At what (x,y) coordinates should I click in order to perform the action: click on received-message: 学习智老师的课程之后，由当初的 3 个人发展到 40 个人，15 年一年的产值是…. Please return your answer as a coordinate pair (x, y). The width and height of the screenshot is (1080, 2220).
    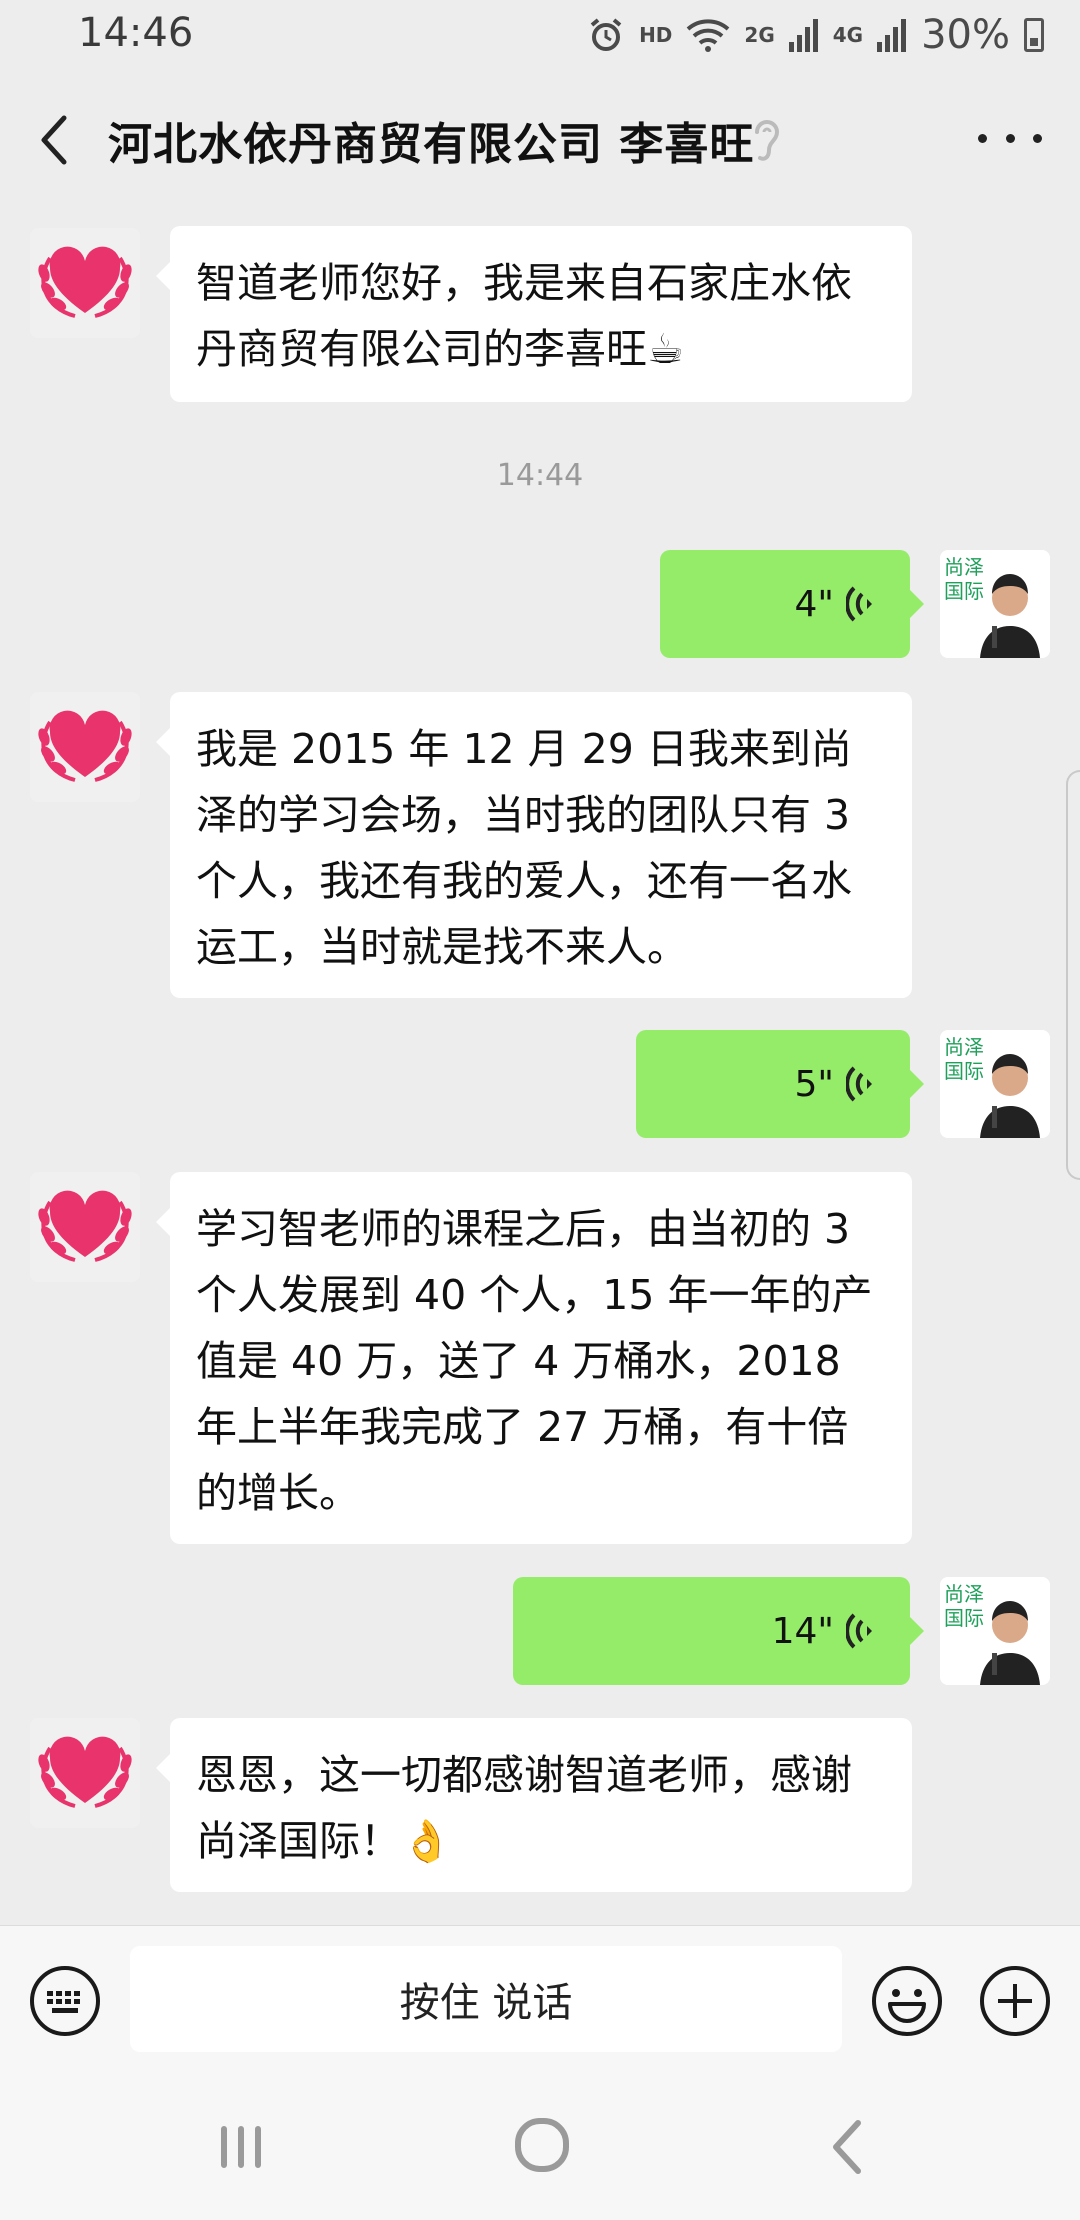
    Looking at the image, I should click on (534, 1358).